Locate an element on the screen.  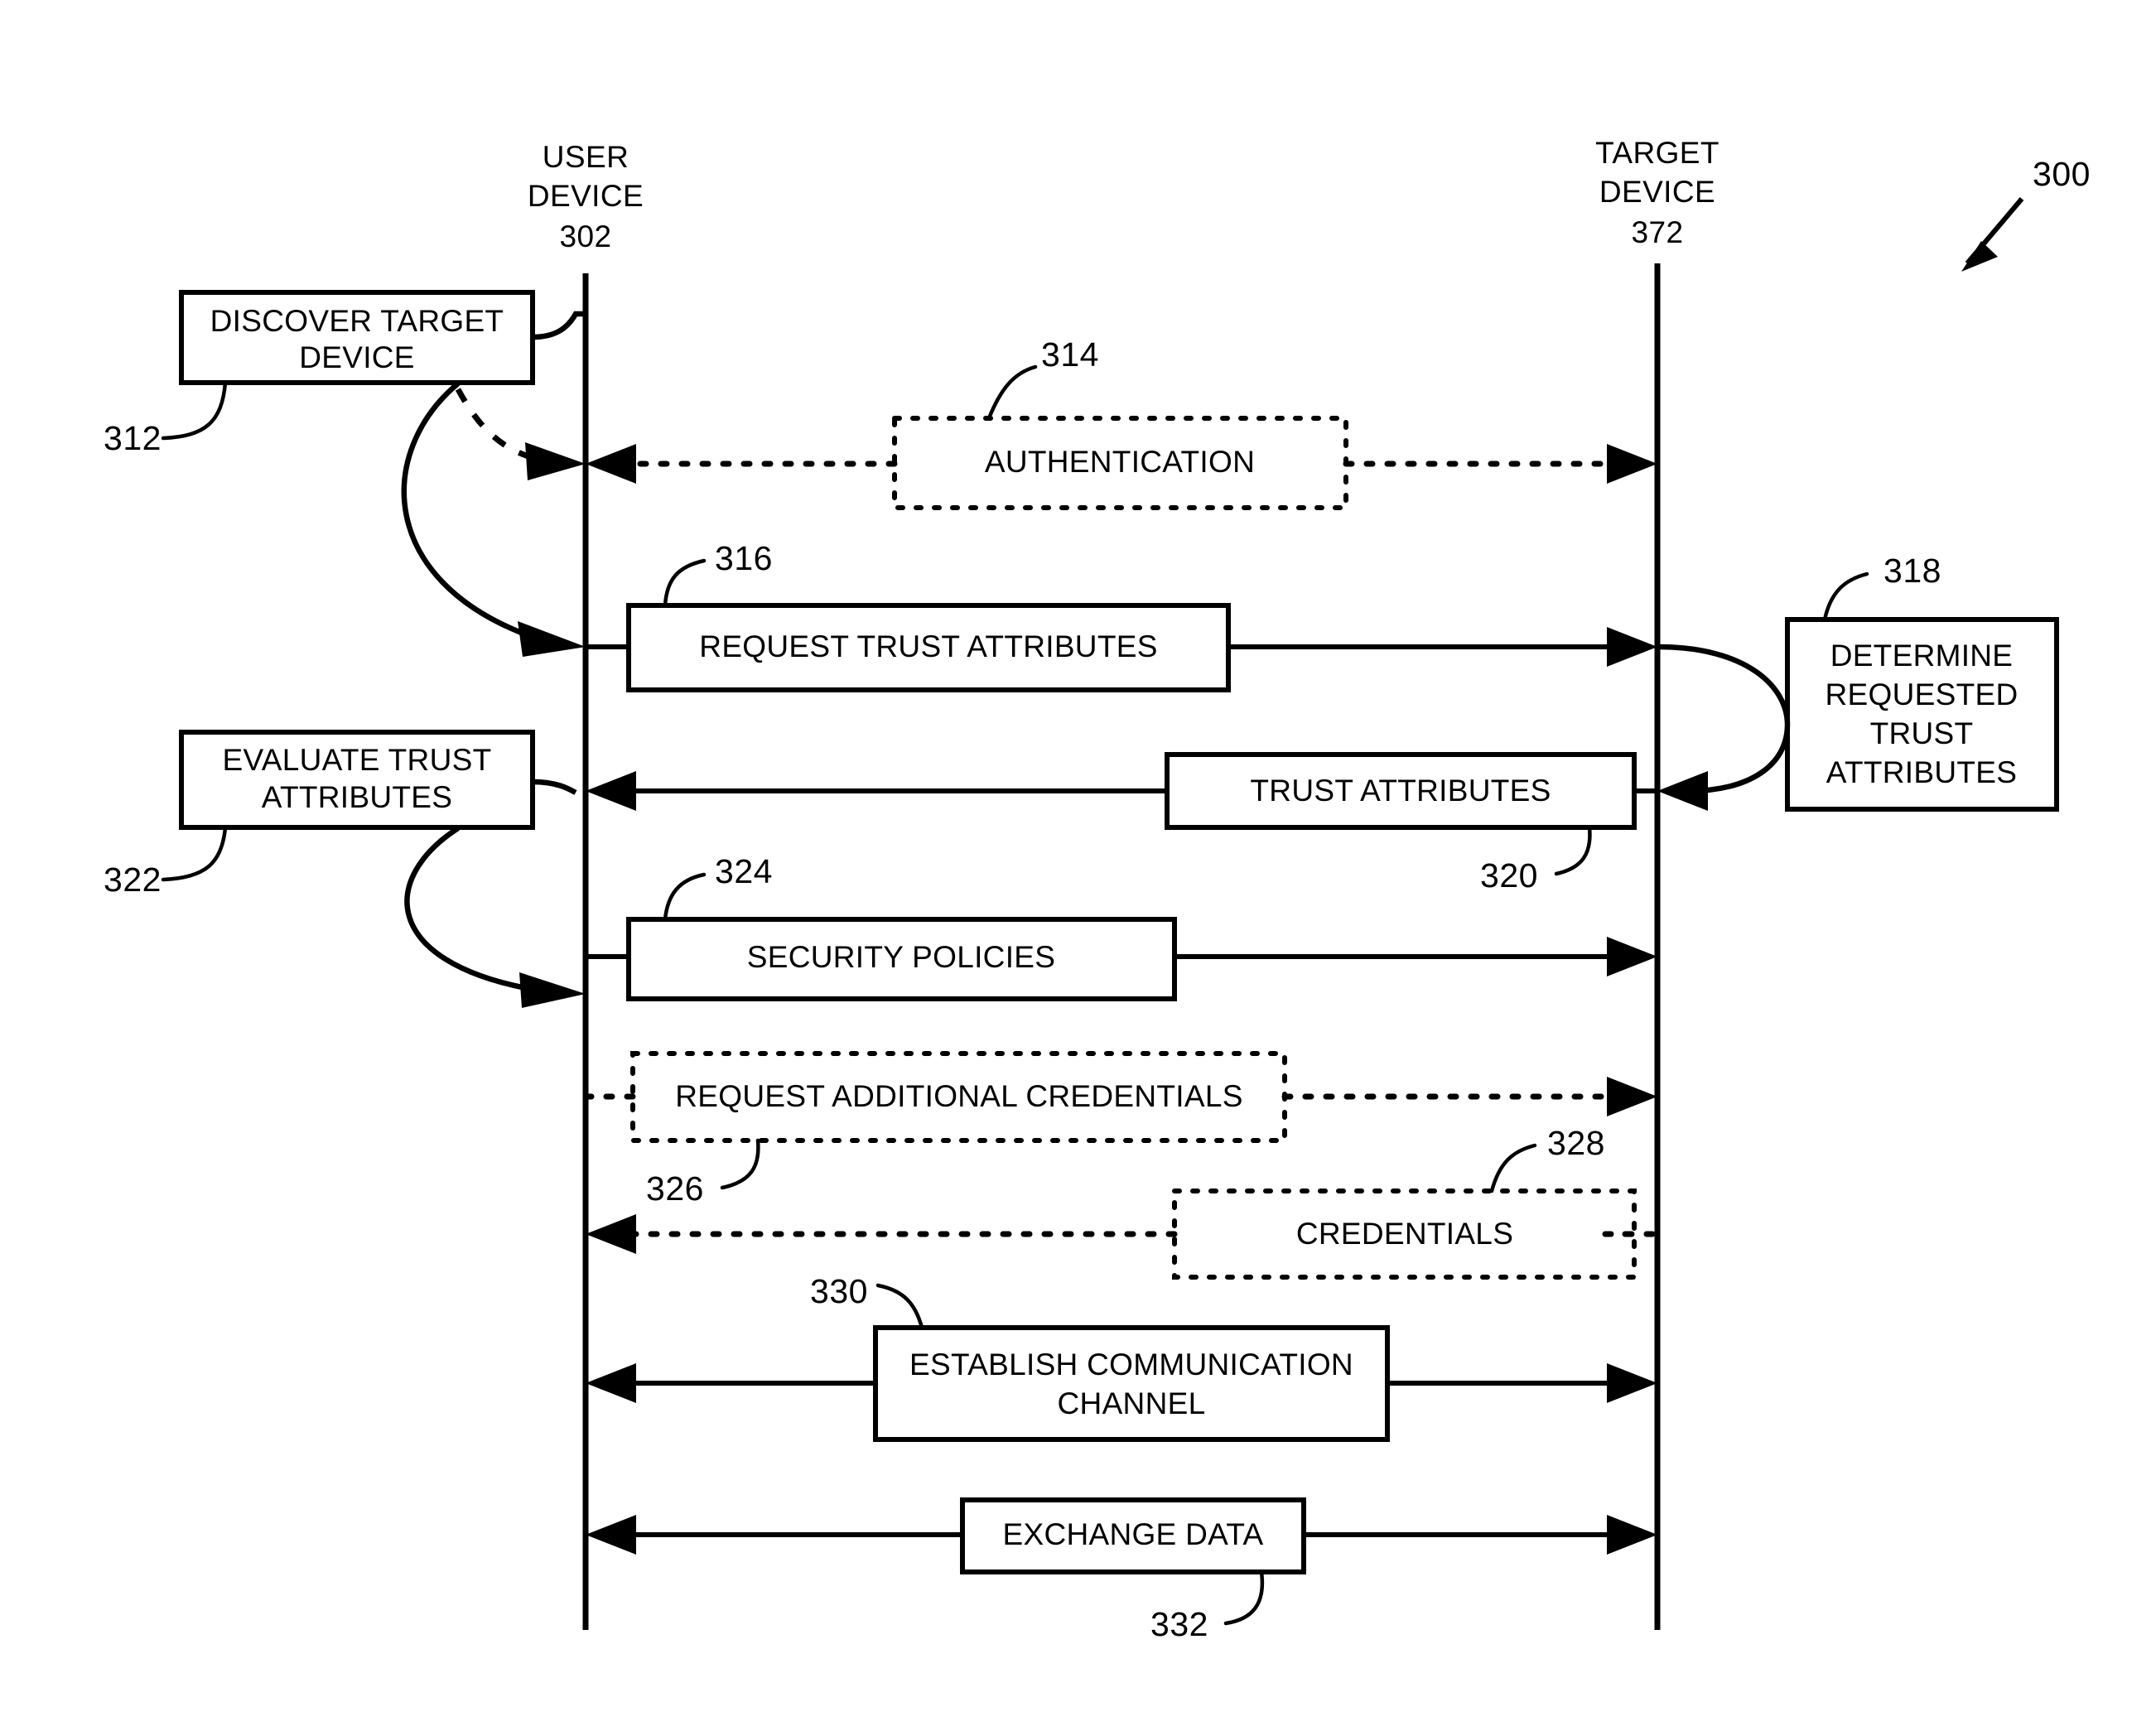
establish-communication-channel-box is located at coordinates (1132, 1383).